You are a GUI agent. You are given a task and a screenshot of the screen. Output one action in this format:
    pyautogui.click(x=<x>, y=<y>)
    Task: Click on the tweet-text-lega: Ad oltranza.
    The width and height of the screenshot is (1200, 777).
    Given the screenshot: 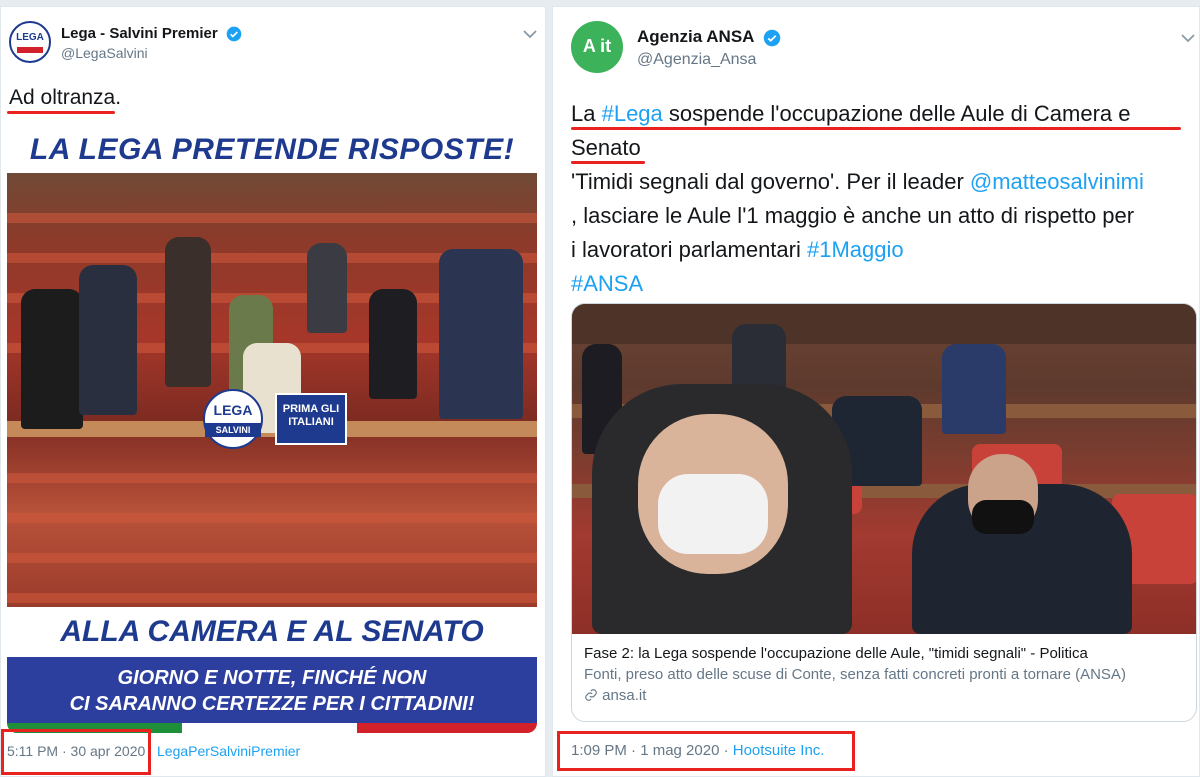 What is the action you would take?
    pyautogui.click(x=65, y=97)
    